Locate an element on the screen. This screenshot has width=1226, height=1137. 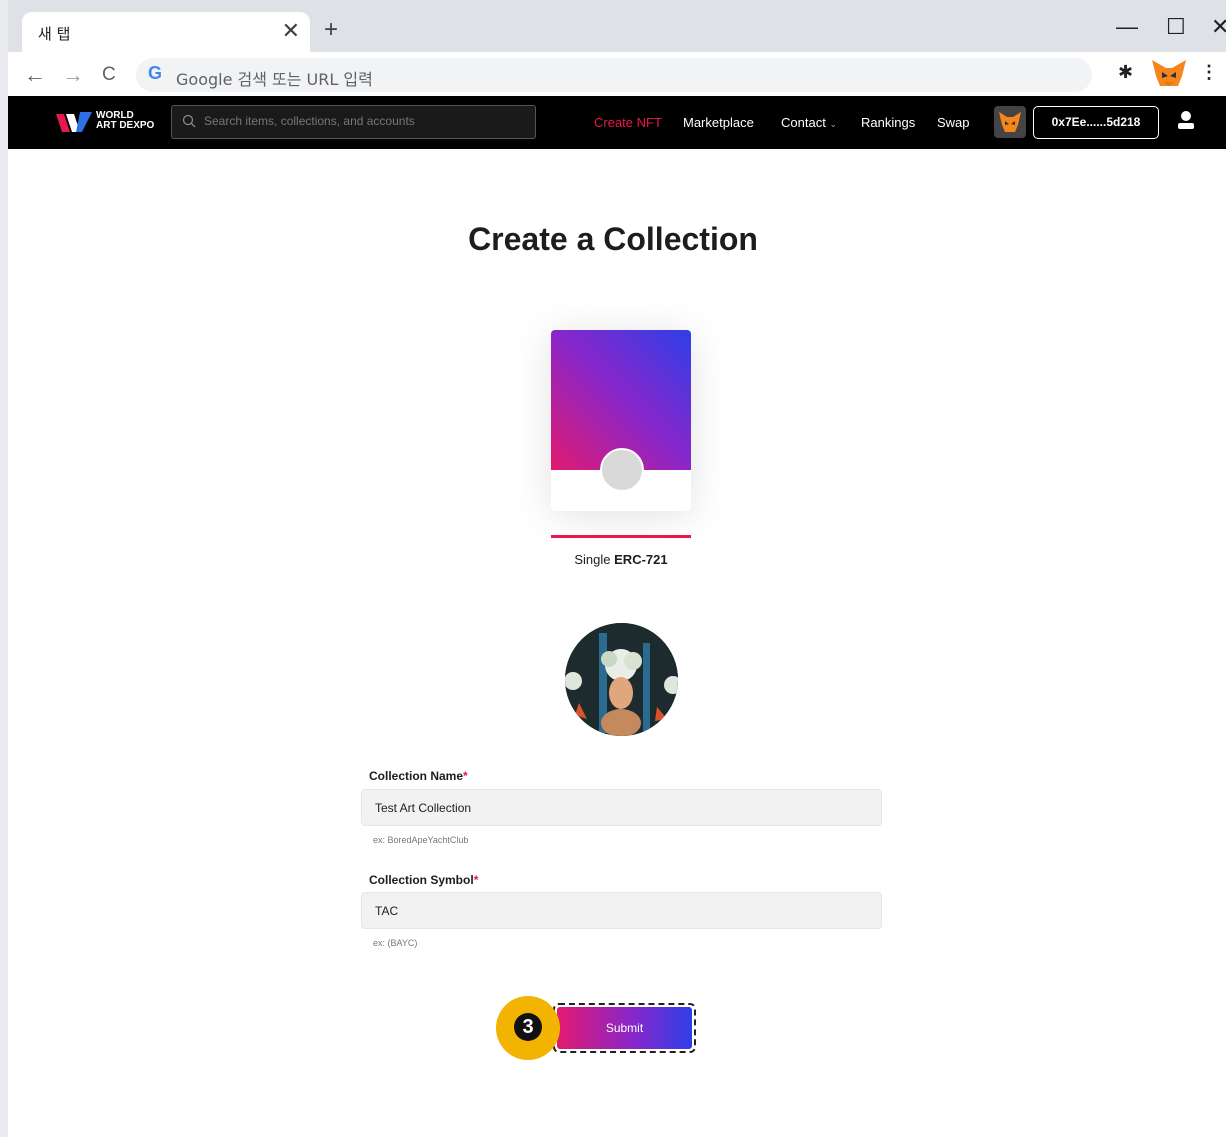
collection-avatar-image is located at coordinates (621, 679).